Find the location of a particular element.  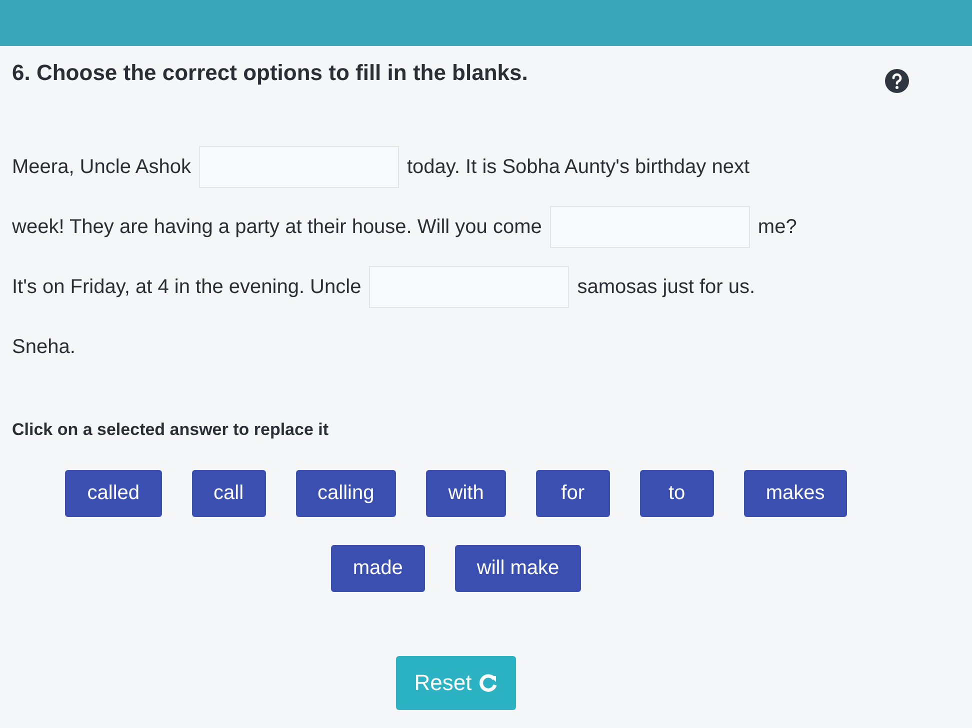

option-button: with is located at coordinates (466, 493).